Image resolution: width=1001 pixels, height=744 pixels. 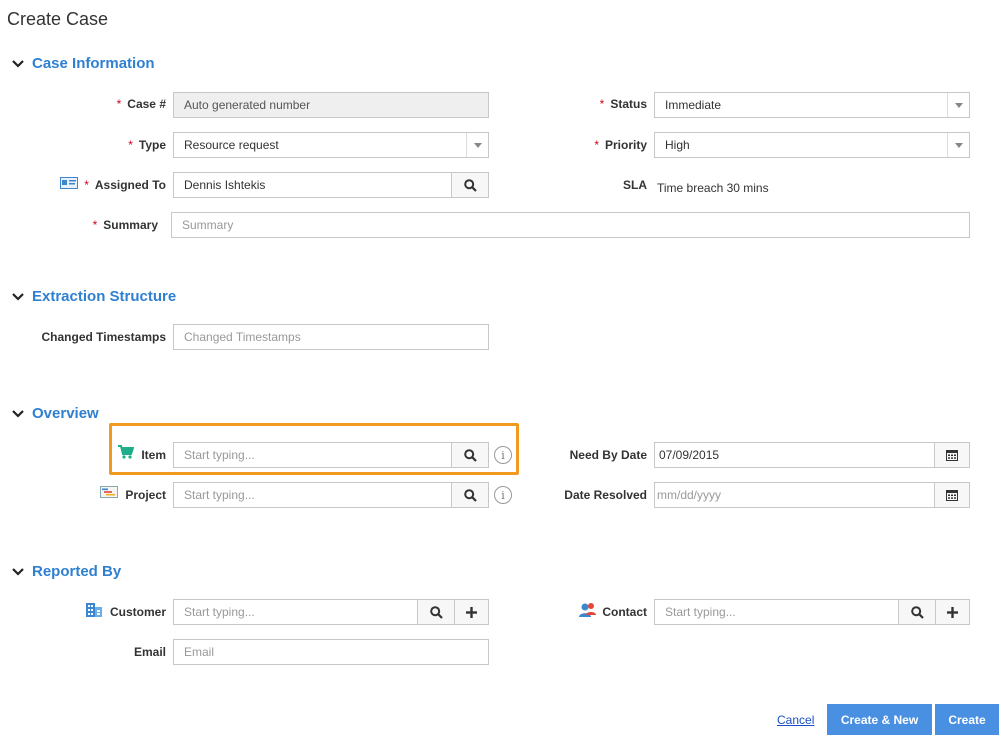 What do you see at coordinates (331, 337) in the screenshot?
I see `changed-timestamps-input: Changed Timestamps` at bounding box center [331, 337].